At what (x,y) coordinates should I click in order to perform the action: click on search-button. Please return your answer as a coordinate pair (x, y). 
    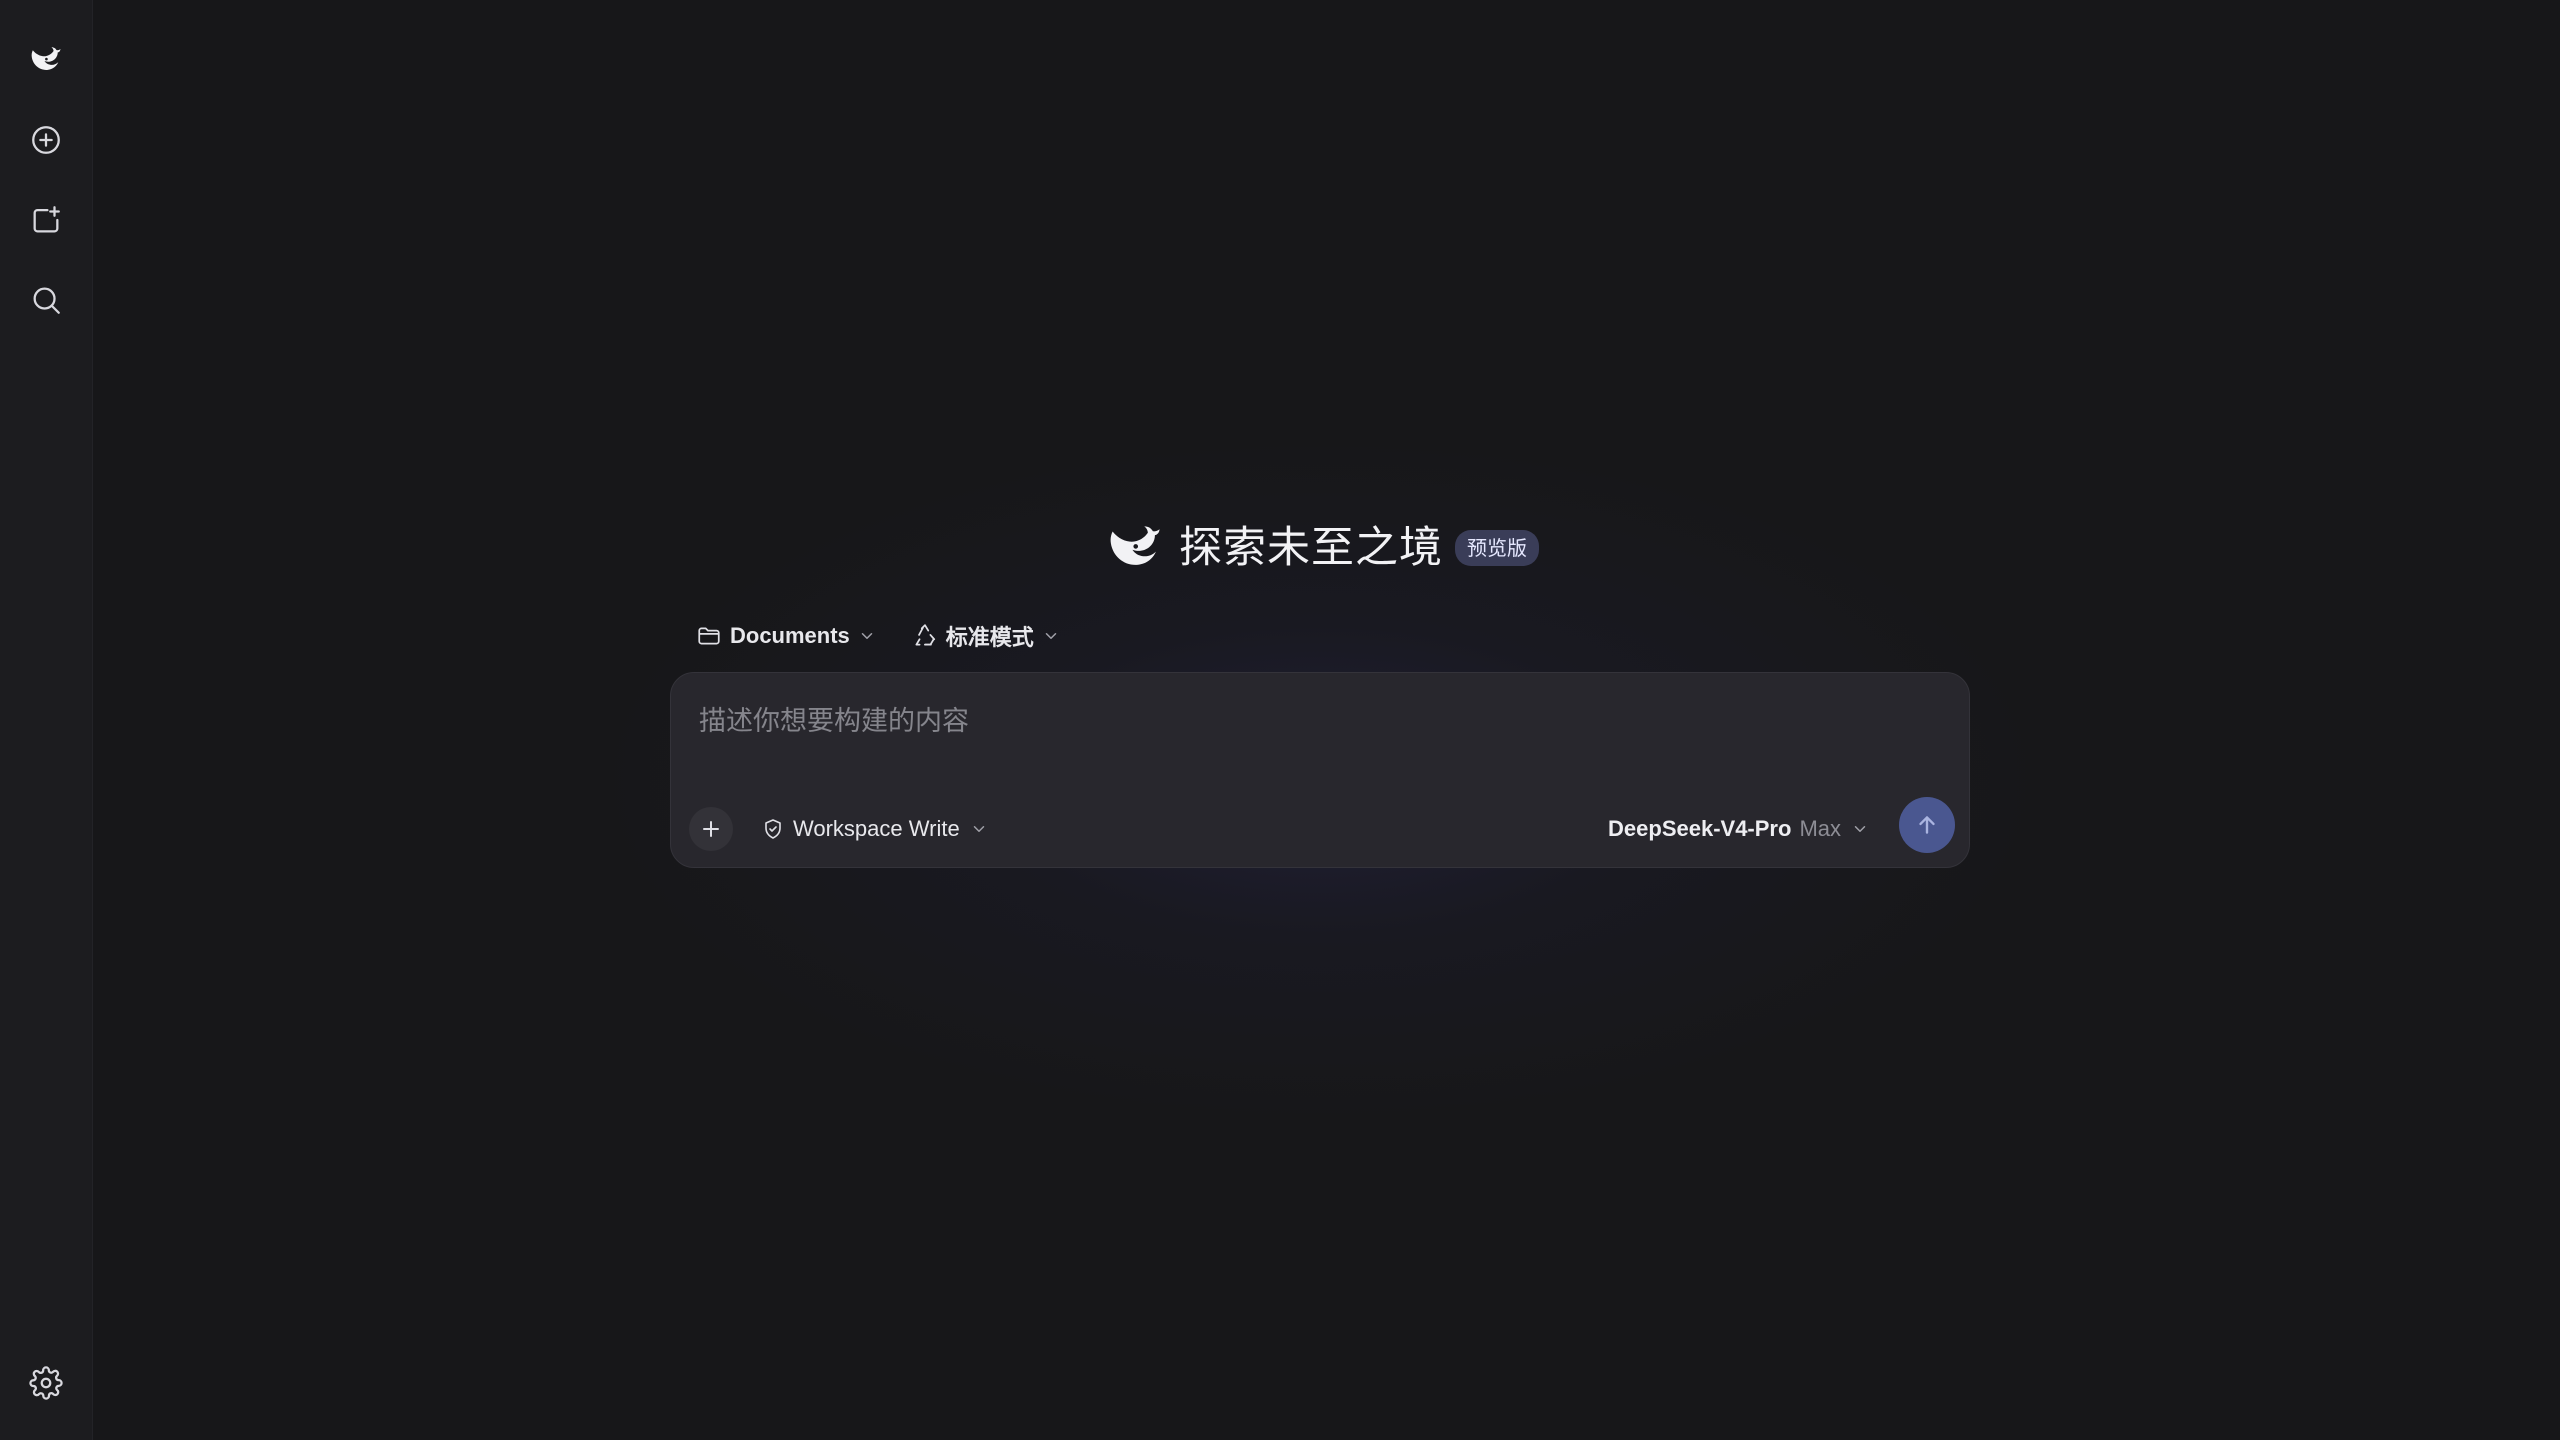
    Looking at the image, I should click on (46, 300).